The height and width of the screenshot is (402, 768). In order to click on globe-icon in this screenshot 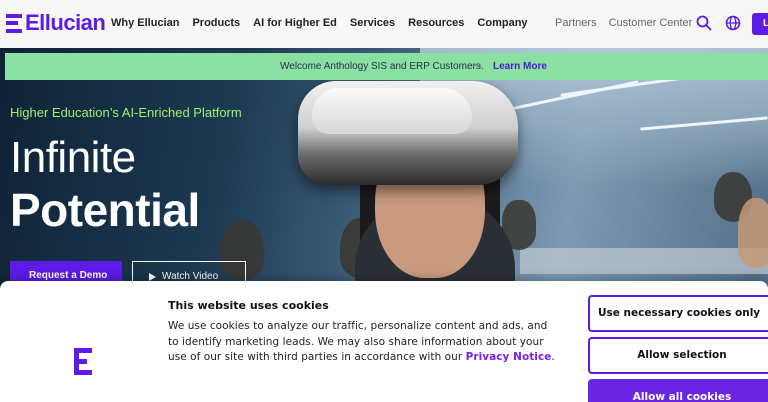, I will do `click(733, 23)`.